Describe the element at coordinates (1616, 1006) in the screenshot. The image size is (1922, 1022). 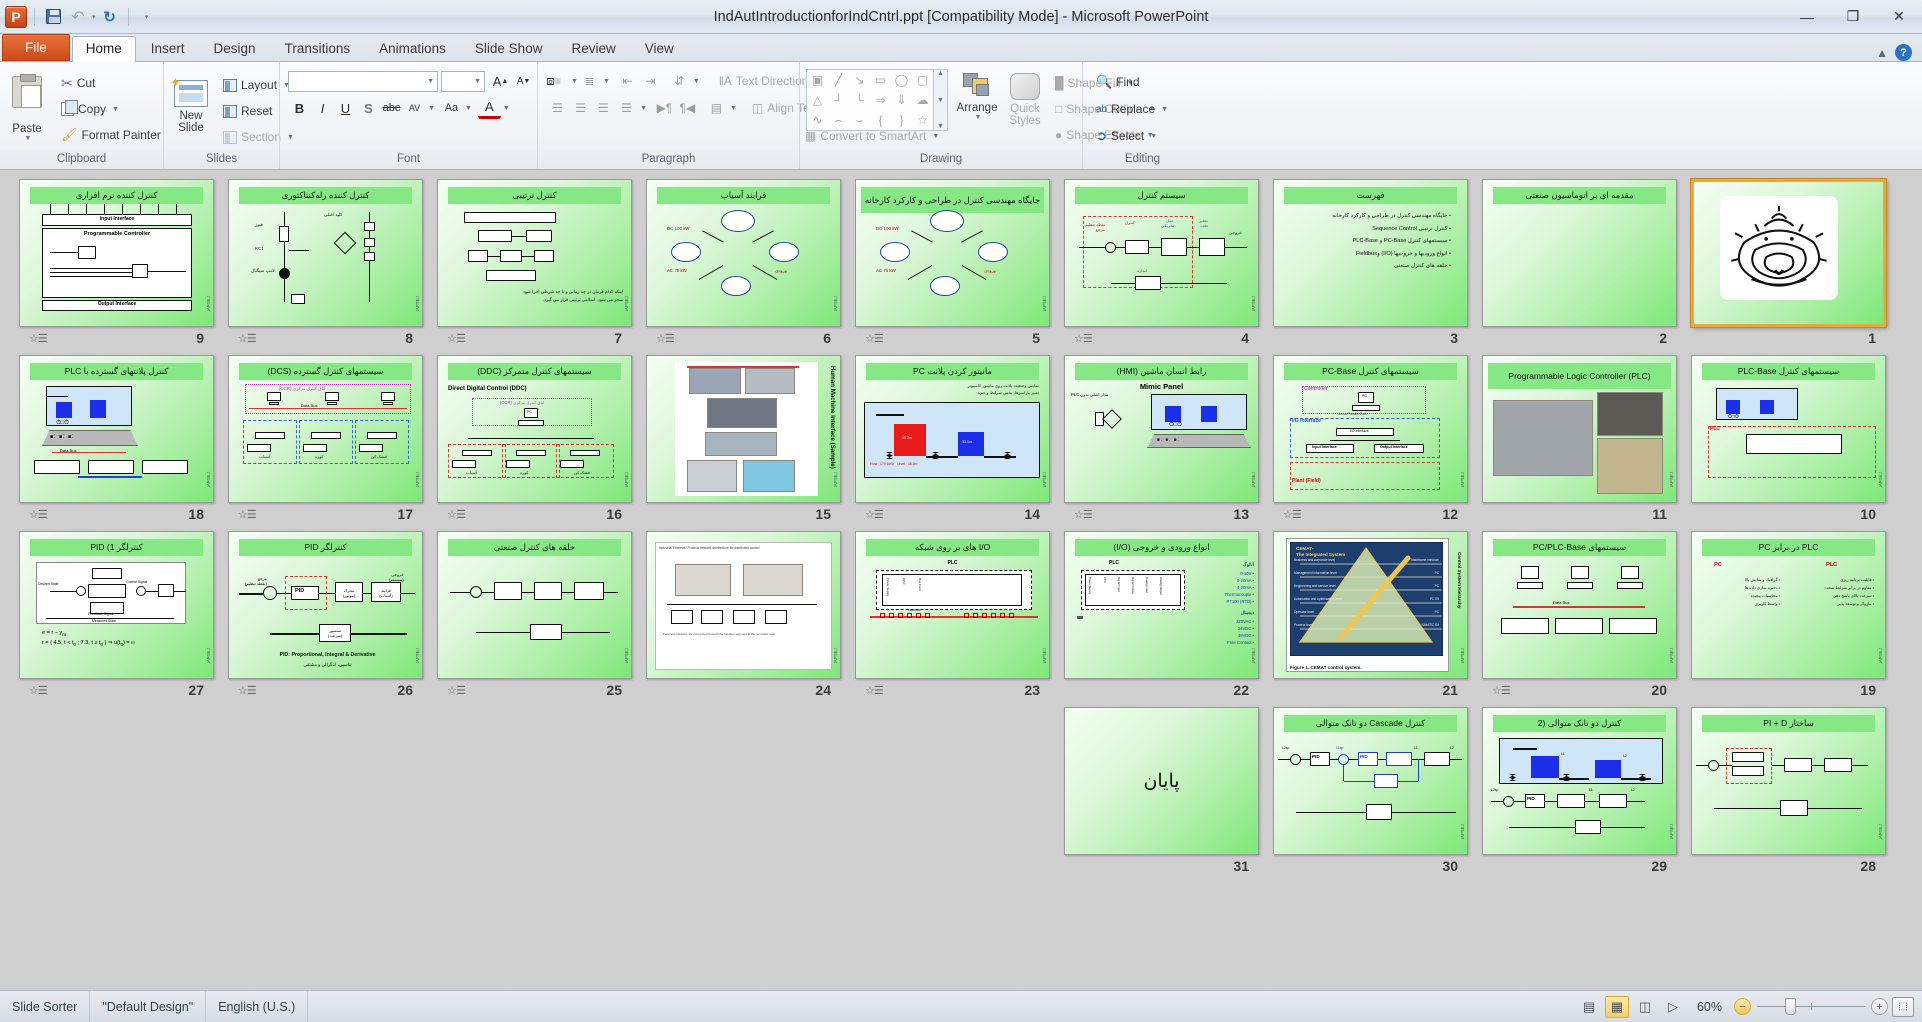
I see `slide-sorter-view-button: ▦` at that location.